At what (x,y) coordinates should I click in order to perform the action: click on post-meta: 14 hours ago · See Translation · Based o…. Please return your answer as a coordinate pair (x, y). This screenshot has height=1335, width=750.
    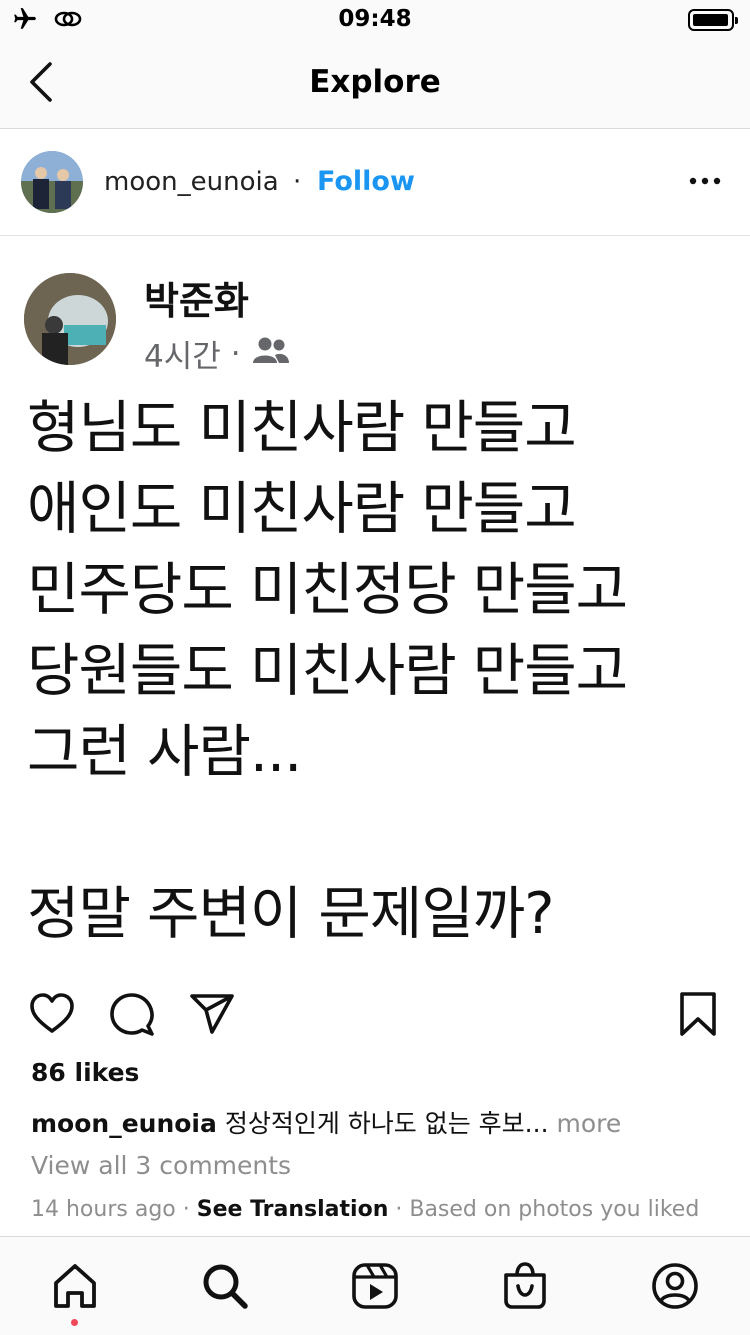
    Looking at the image, I should click on (365, 1209).